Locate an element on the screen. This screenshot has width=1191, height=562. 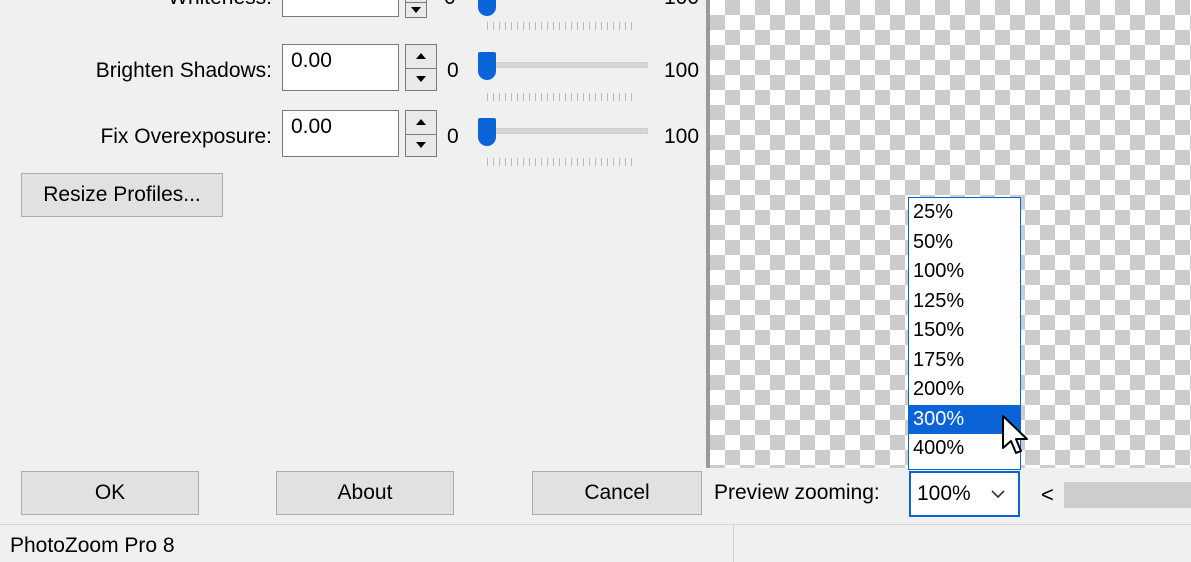
whiteness-min: 0 is located at coordinates (450, 5).